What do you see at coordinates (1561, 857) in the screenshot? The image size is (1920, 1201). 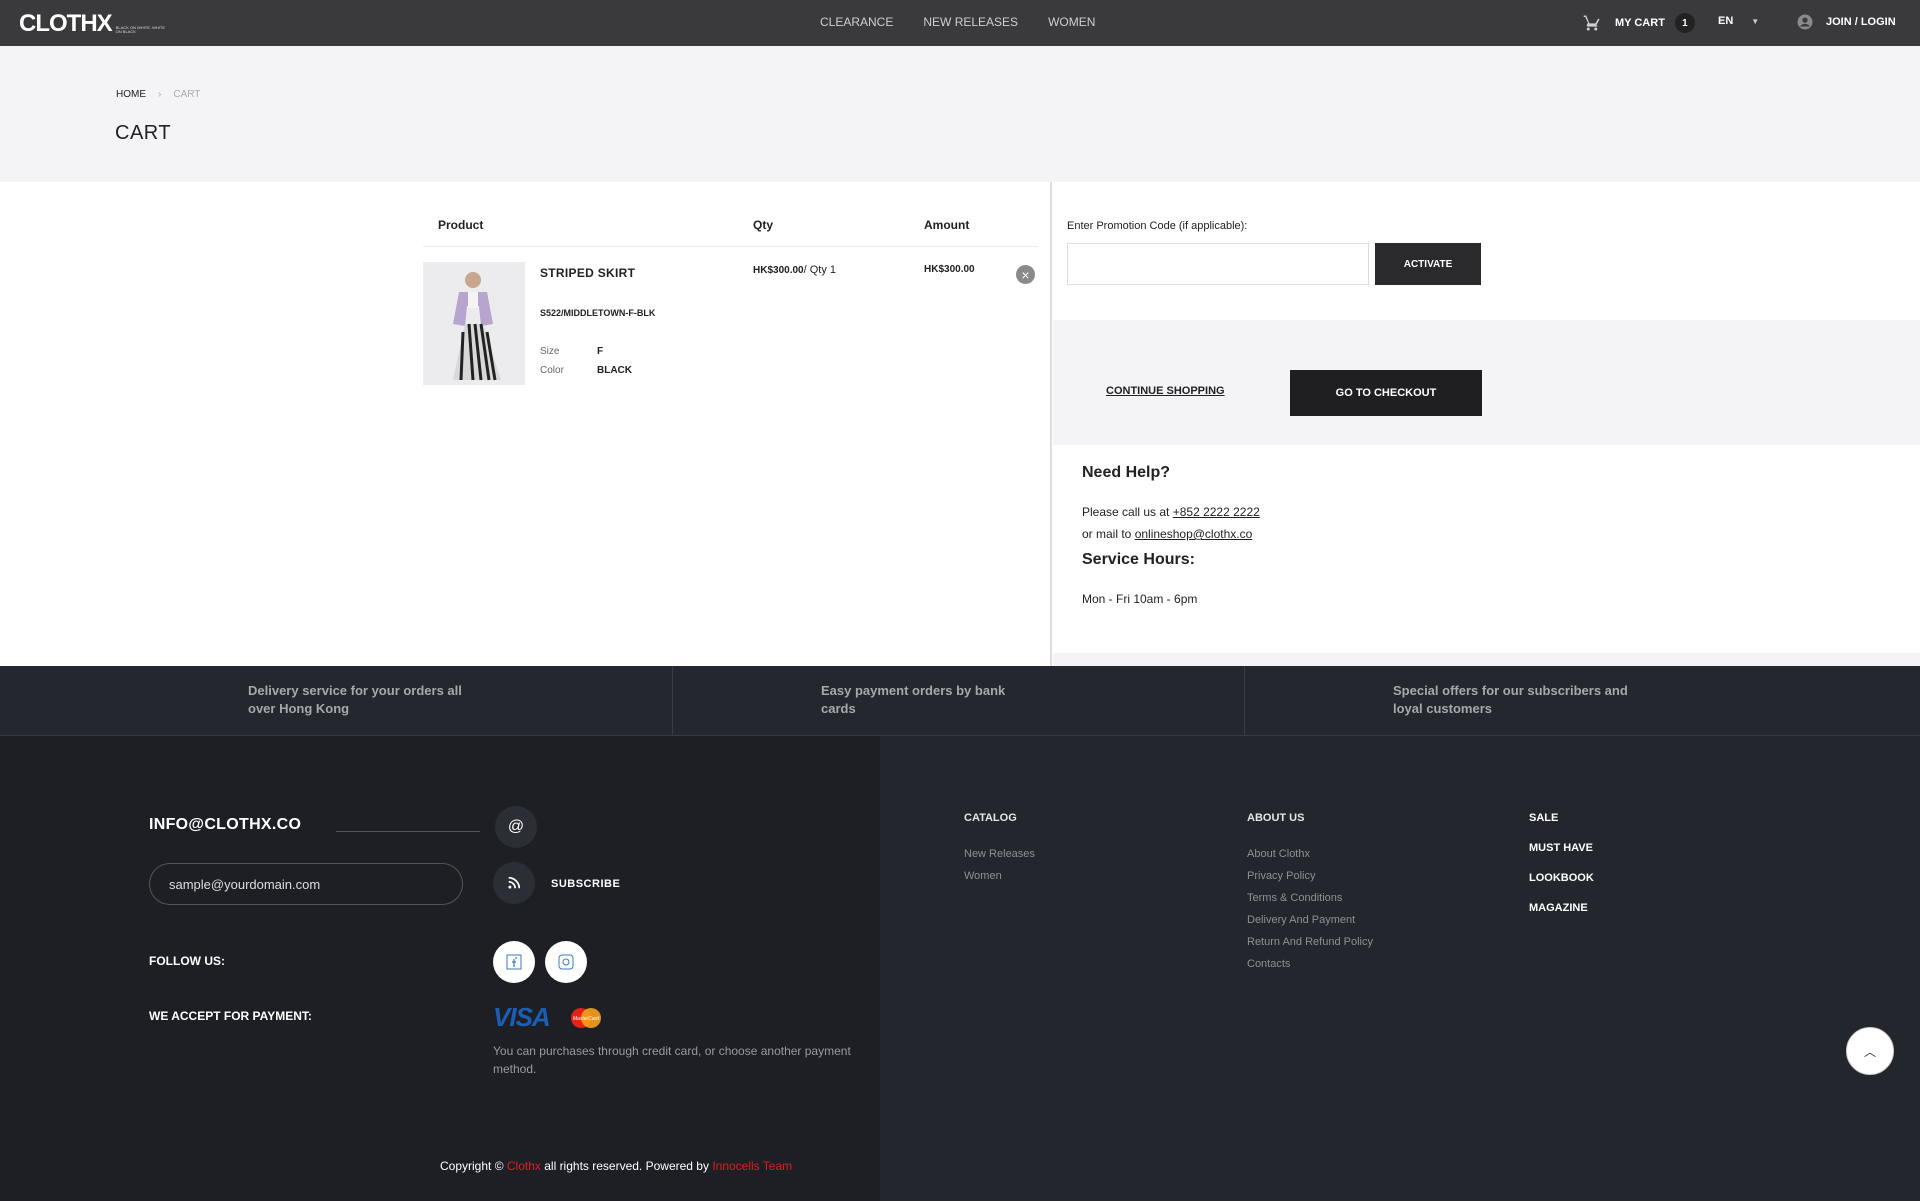 I see `footer-link-must-have: MUST HAVE` at bounding box center [1561, 857].